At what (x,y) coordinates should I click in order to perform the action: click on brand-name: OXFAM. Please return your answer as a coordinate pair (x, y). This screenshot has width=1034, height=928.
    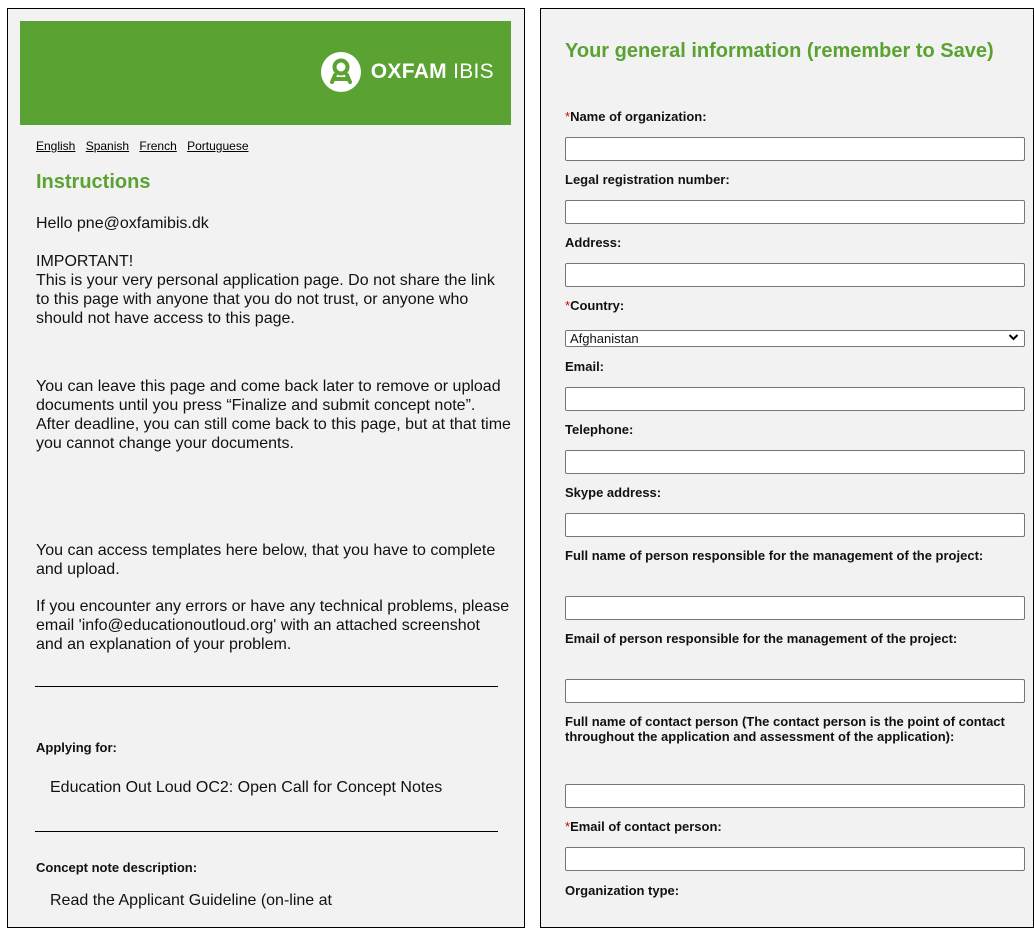
    Looking at the image, I should click on (408, 71).